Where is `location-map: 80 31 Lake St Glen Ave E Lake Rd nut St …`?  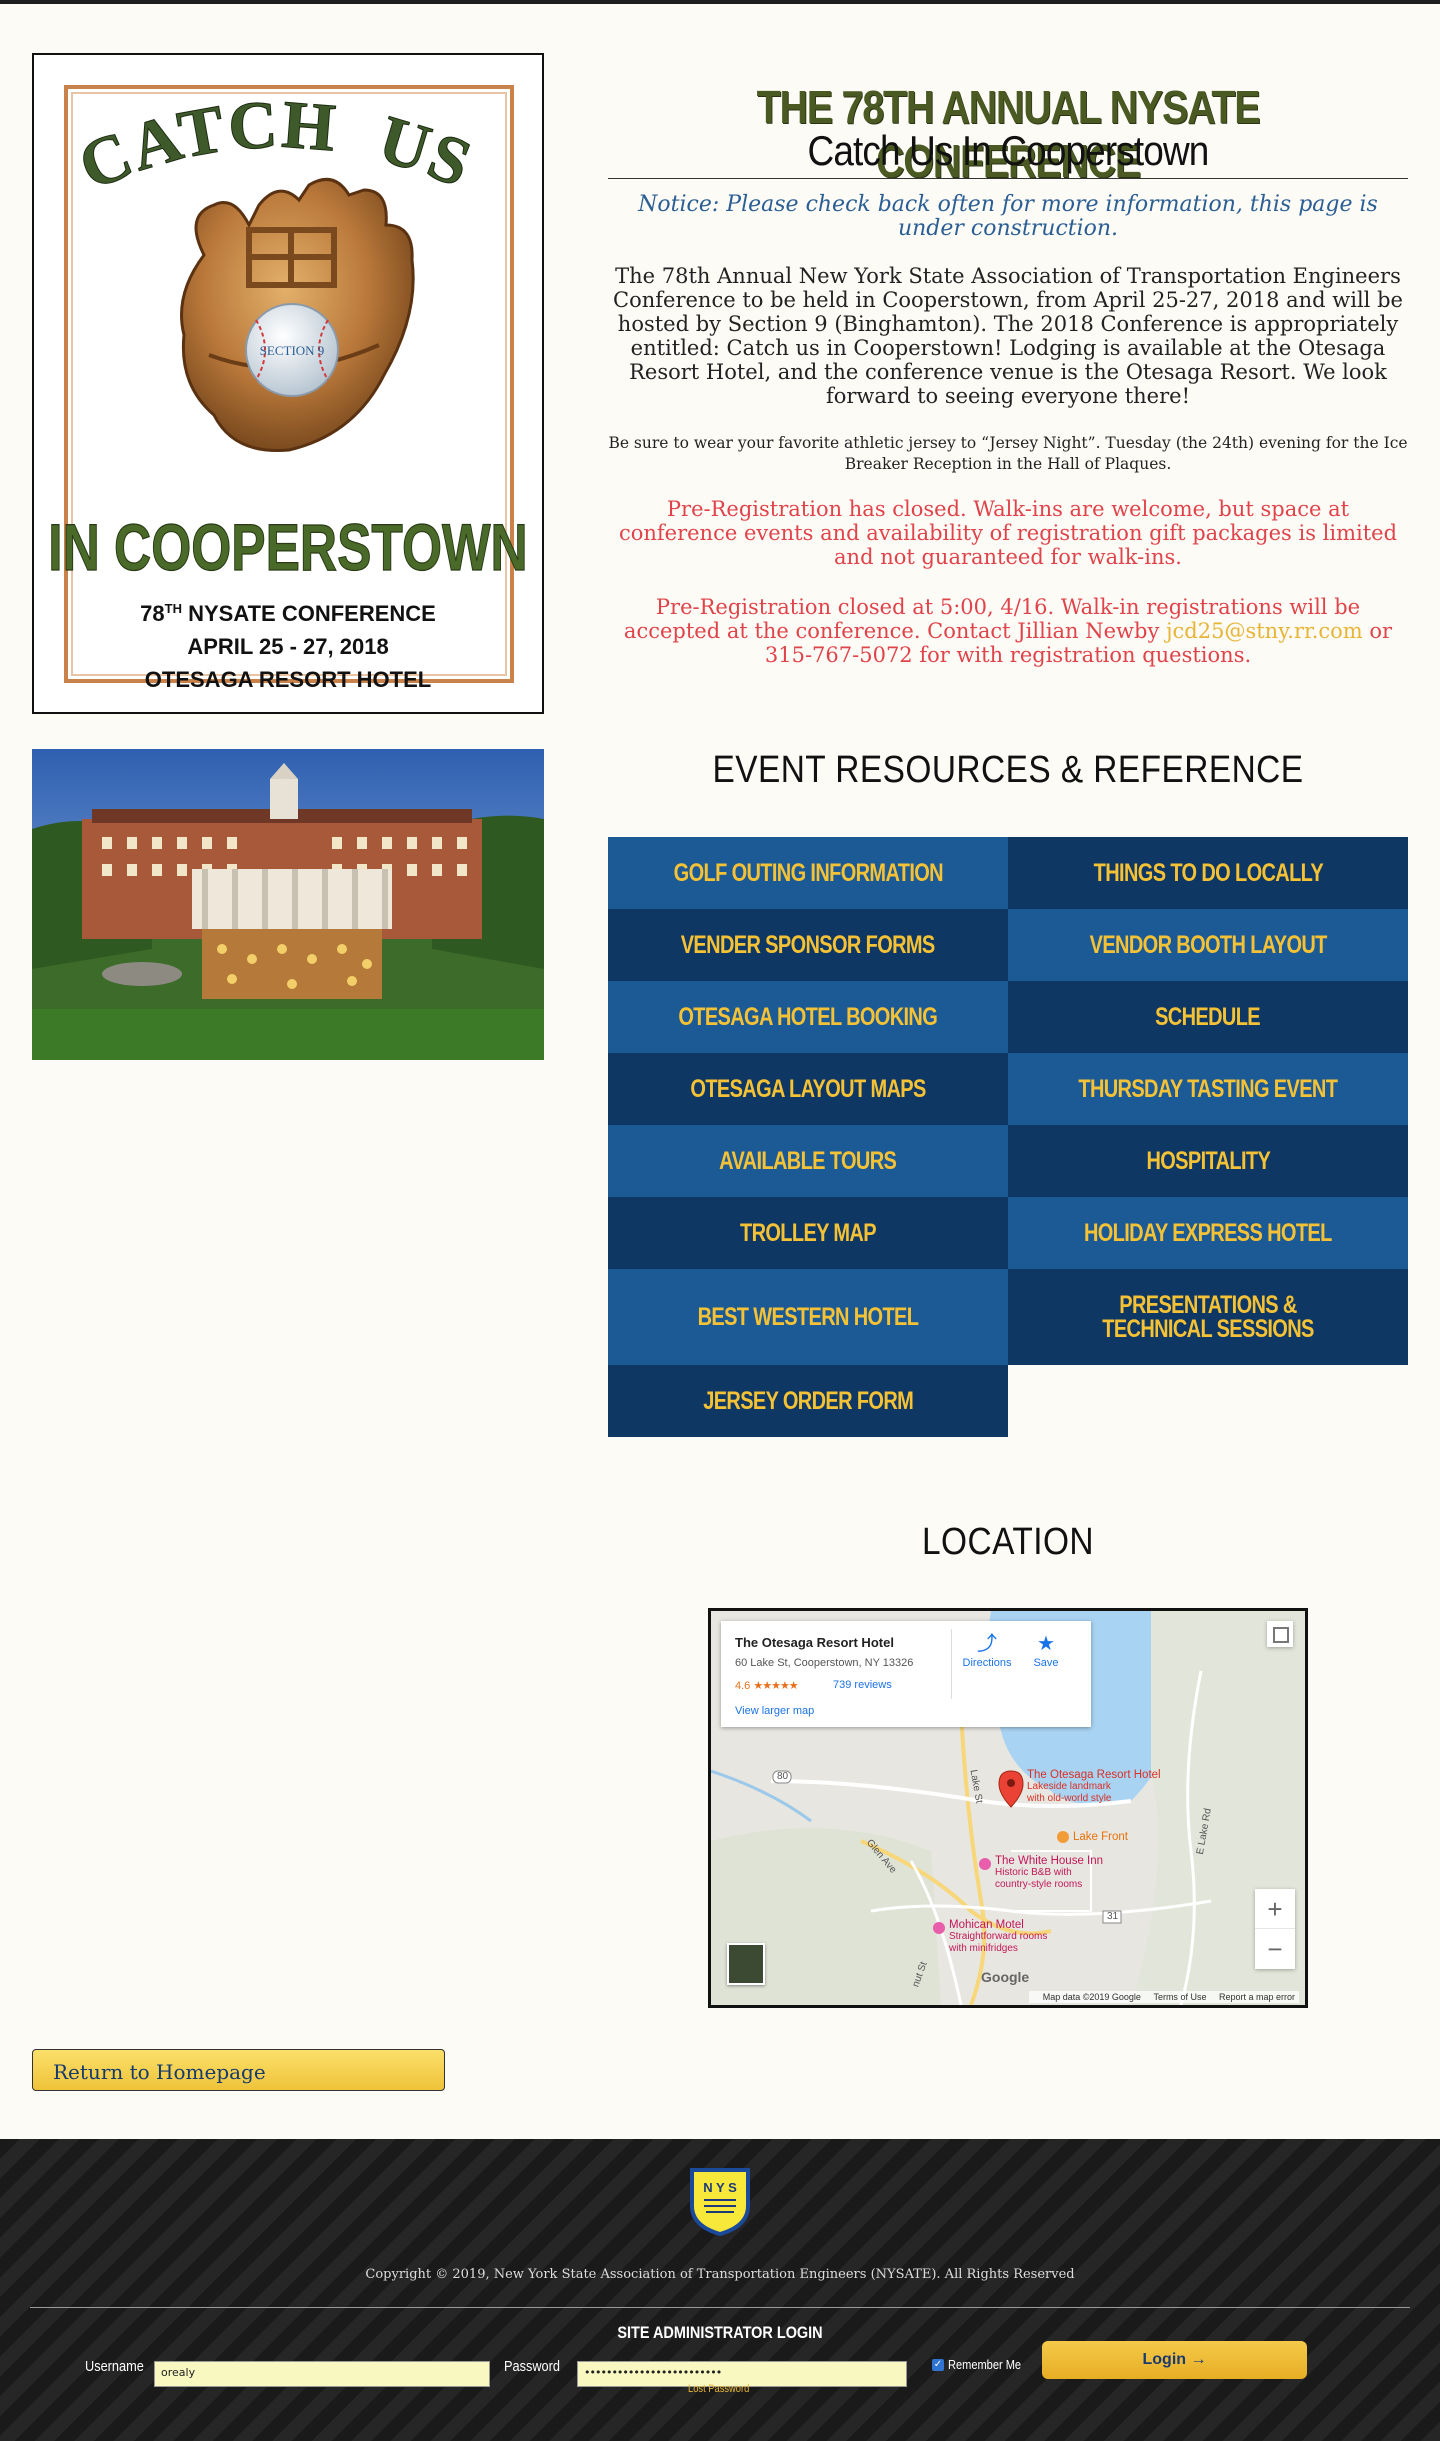 location-map: 80 31 Lake St Glen Ave E Lake Rd nut St … is located at coordinates (1008, 1808).